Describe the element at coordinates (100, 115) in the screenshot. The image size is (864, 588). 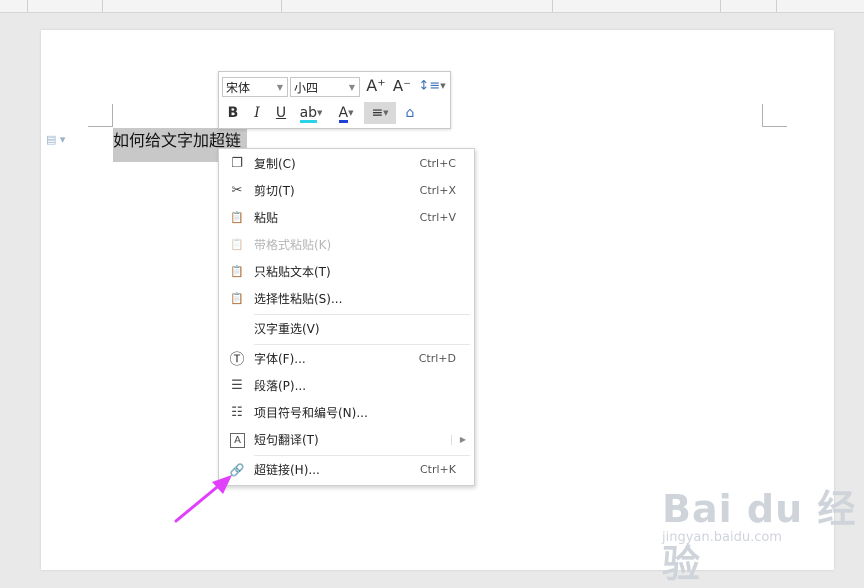
I see `margin-corner-left` at that location.